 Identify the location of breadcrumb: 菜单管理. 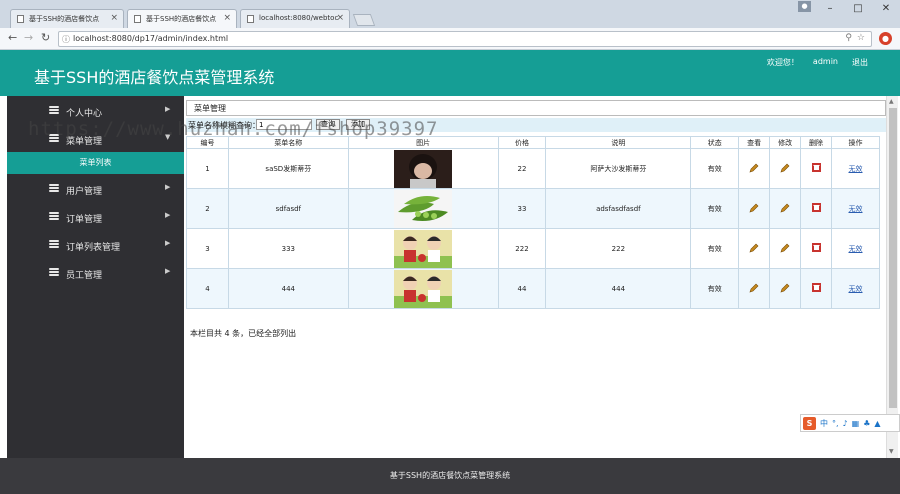
(536, 108).